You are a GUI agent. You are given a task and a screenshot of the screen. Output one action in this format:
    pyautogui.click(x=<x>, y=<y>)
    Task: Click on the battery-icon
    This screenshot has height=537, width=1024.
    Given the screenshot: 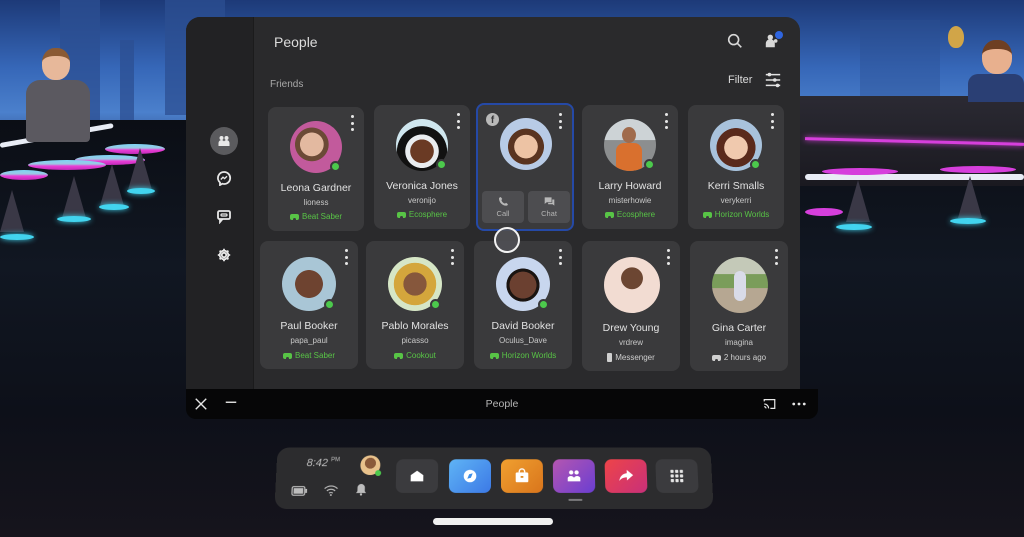 What is the action you would take?
    pyautogui.click(x=299, y=491)
    